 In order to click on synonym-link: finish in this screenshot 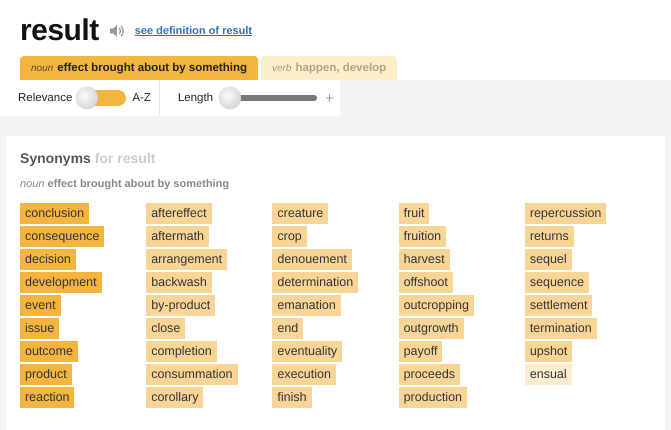, I will do `click(292, 397)`.